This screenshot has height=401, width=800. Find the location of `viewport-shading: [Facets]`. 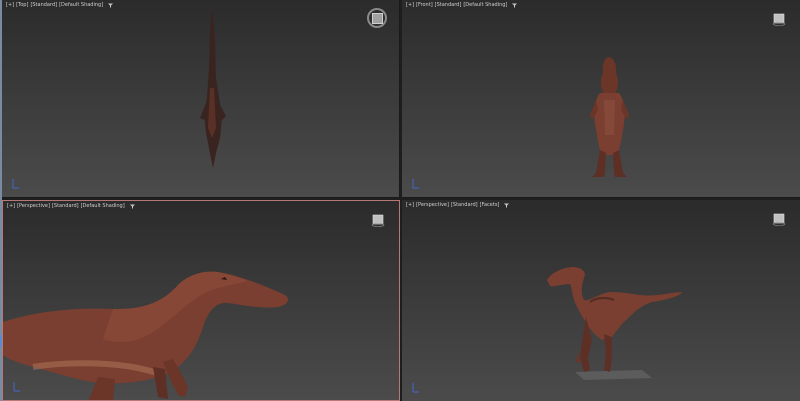

viewport-shading: [Facets] is located at coordinates (490, 205).